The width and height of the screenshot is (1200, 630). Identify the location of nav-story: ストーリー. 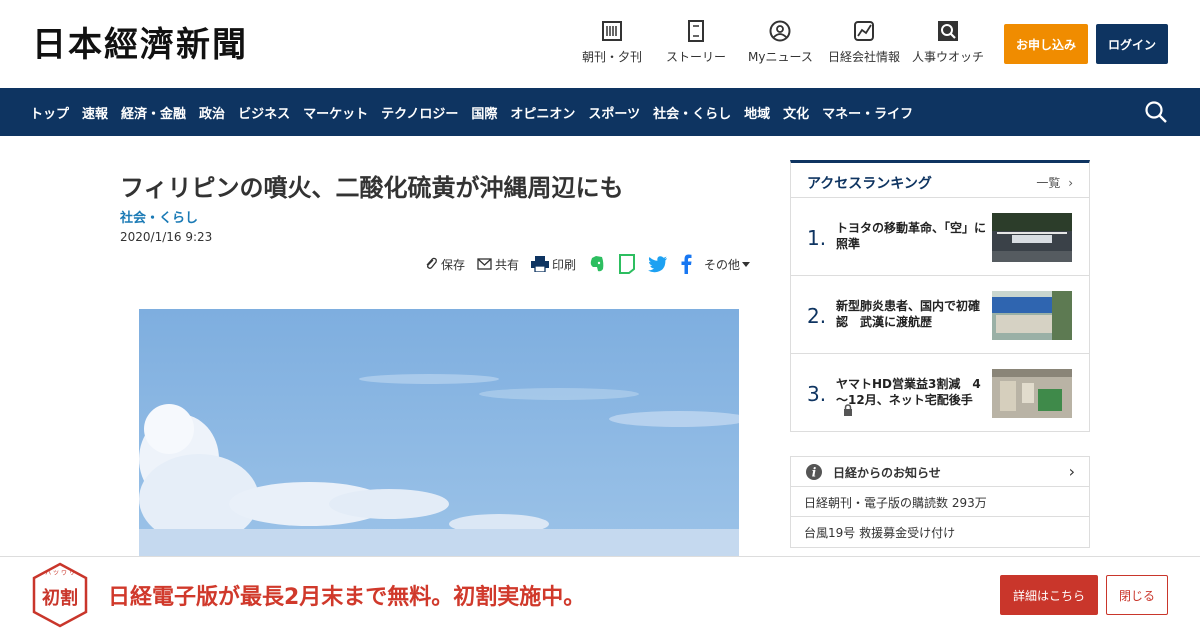
(696, 42).